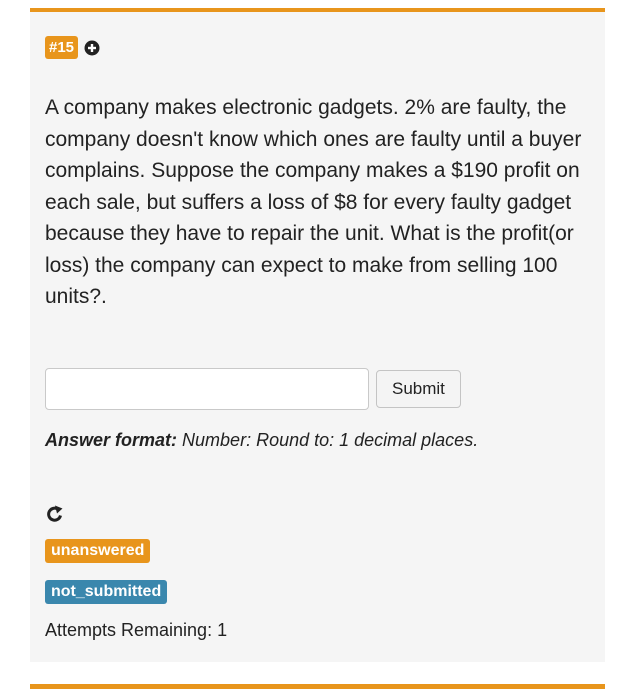  I want to click on question-number-badge: #15, so click(62, 47).